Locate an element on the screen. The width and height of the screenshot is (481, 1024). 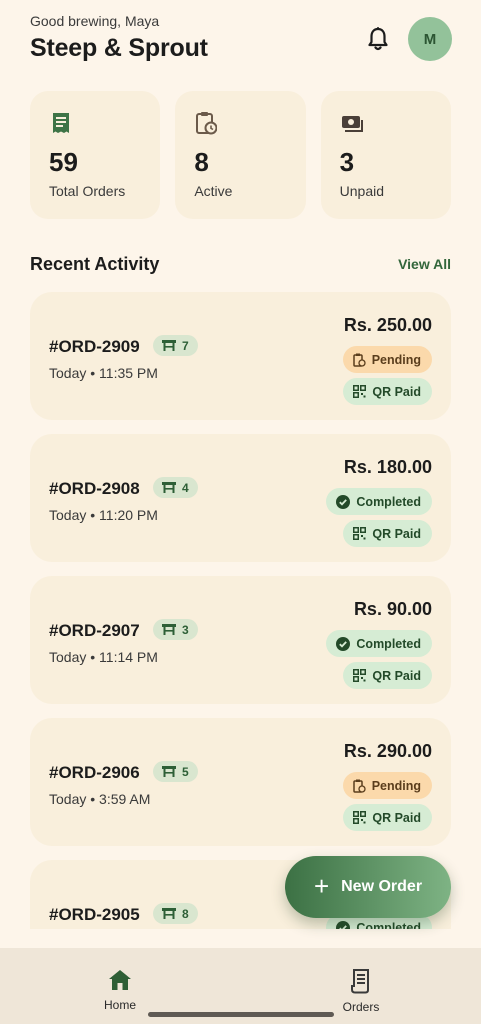
order-time: Today • 11:35 PM is located at coordinates (103, 373).